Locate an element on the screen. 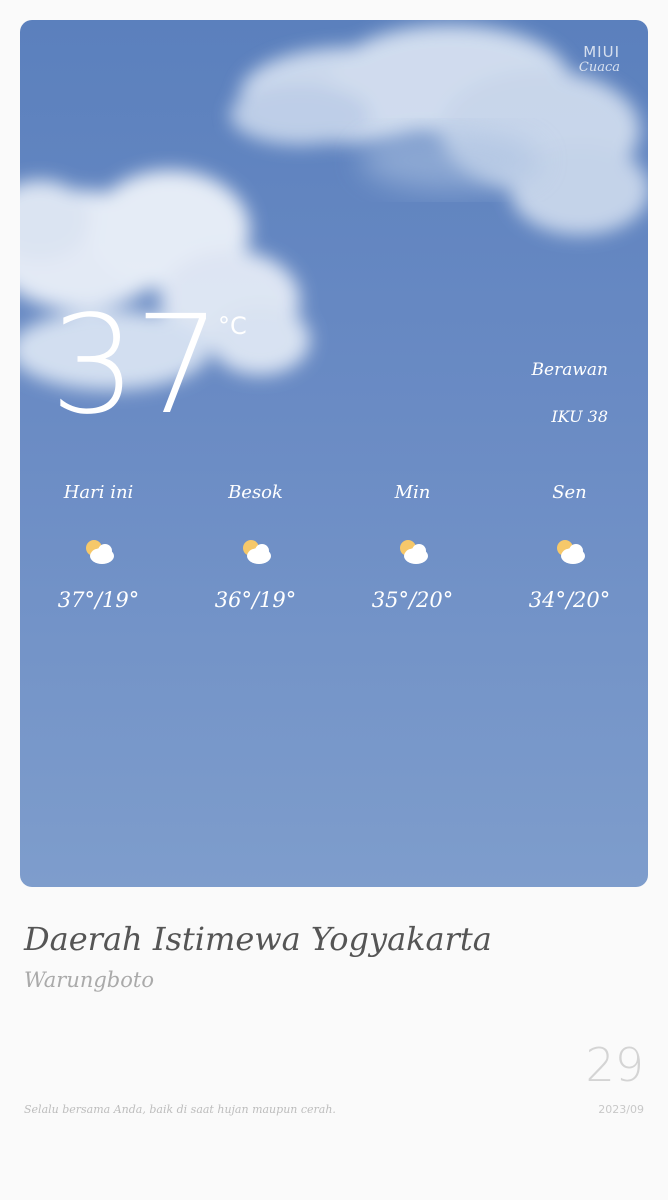 Image resolution: width=668 pixels, height=1200 pixels. forecast-day: Min 35°/20° is located at coordinates (412, 547).